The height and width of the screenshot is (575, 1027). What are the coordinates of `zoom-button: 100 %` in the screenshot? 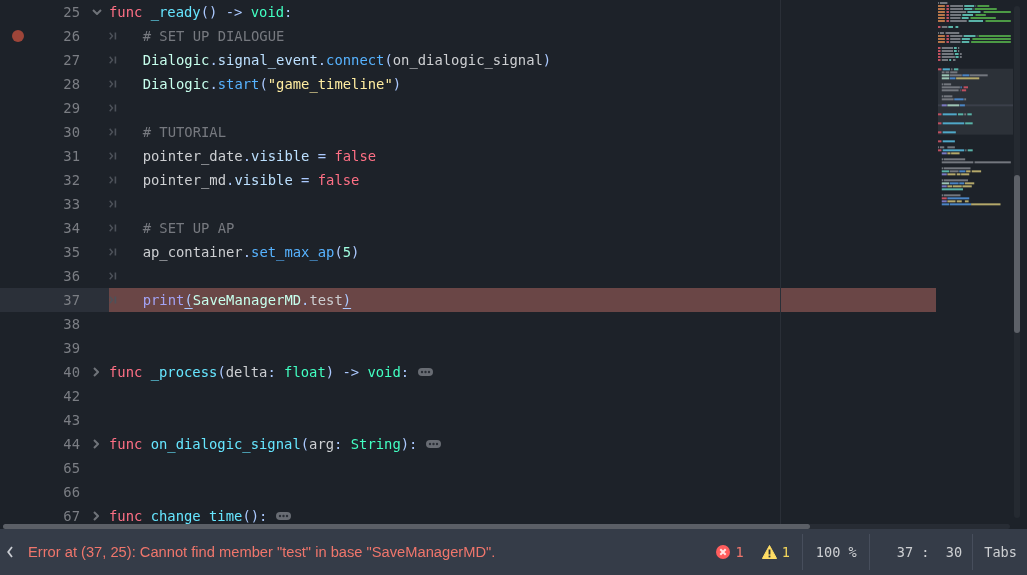 It's located at (836, 552).